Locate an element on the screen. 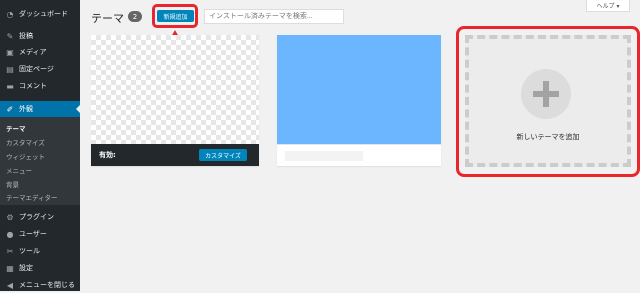 The width and height of the screenshot is (640, 293). media-icon: ▣ is located at coordinates (10, 52).